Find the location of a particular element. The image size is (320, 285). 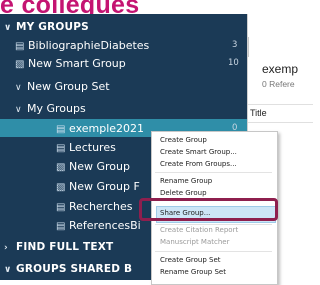

sidebar-item-bibliographiediabetes: ▤ BibliographieDiabetes is located at coordinates (82, 45).